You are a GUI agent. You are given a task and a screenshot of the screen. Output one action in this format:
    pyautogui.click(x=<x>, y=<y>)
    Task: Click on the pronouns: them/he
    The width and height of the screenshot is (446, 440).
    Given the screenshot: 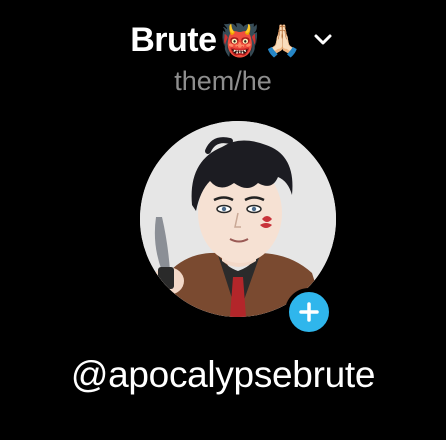 What is the action you would take?
    pyautogui.click(x=223, y=81)
    